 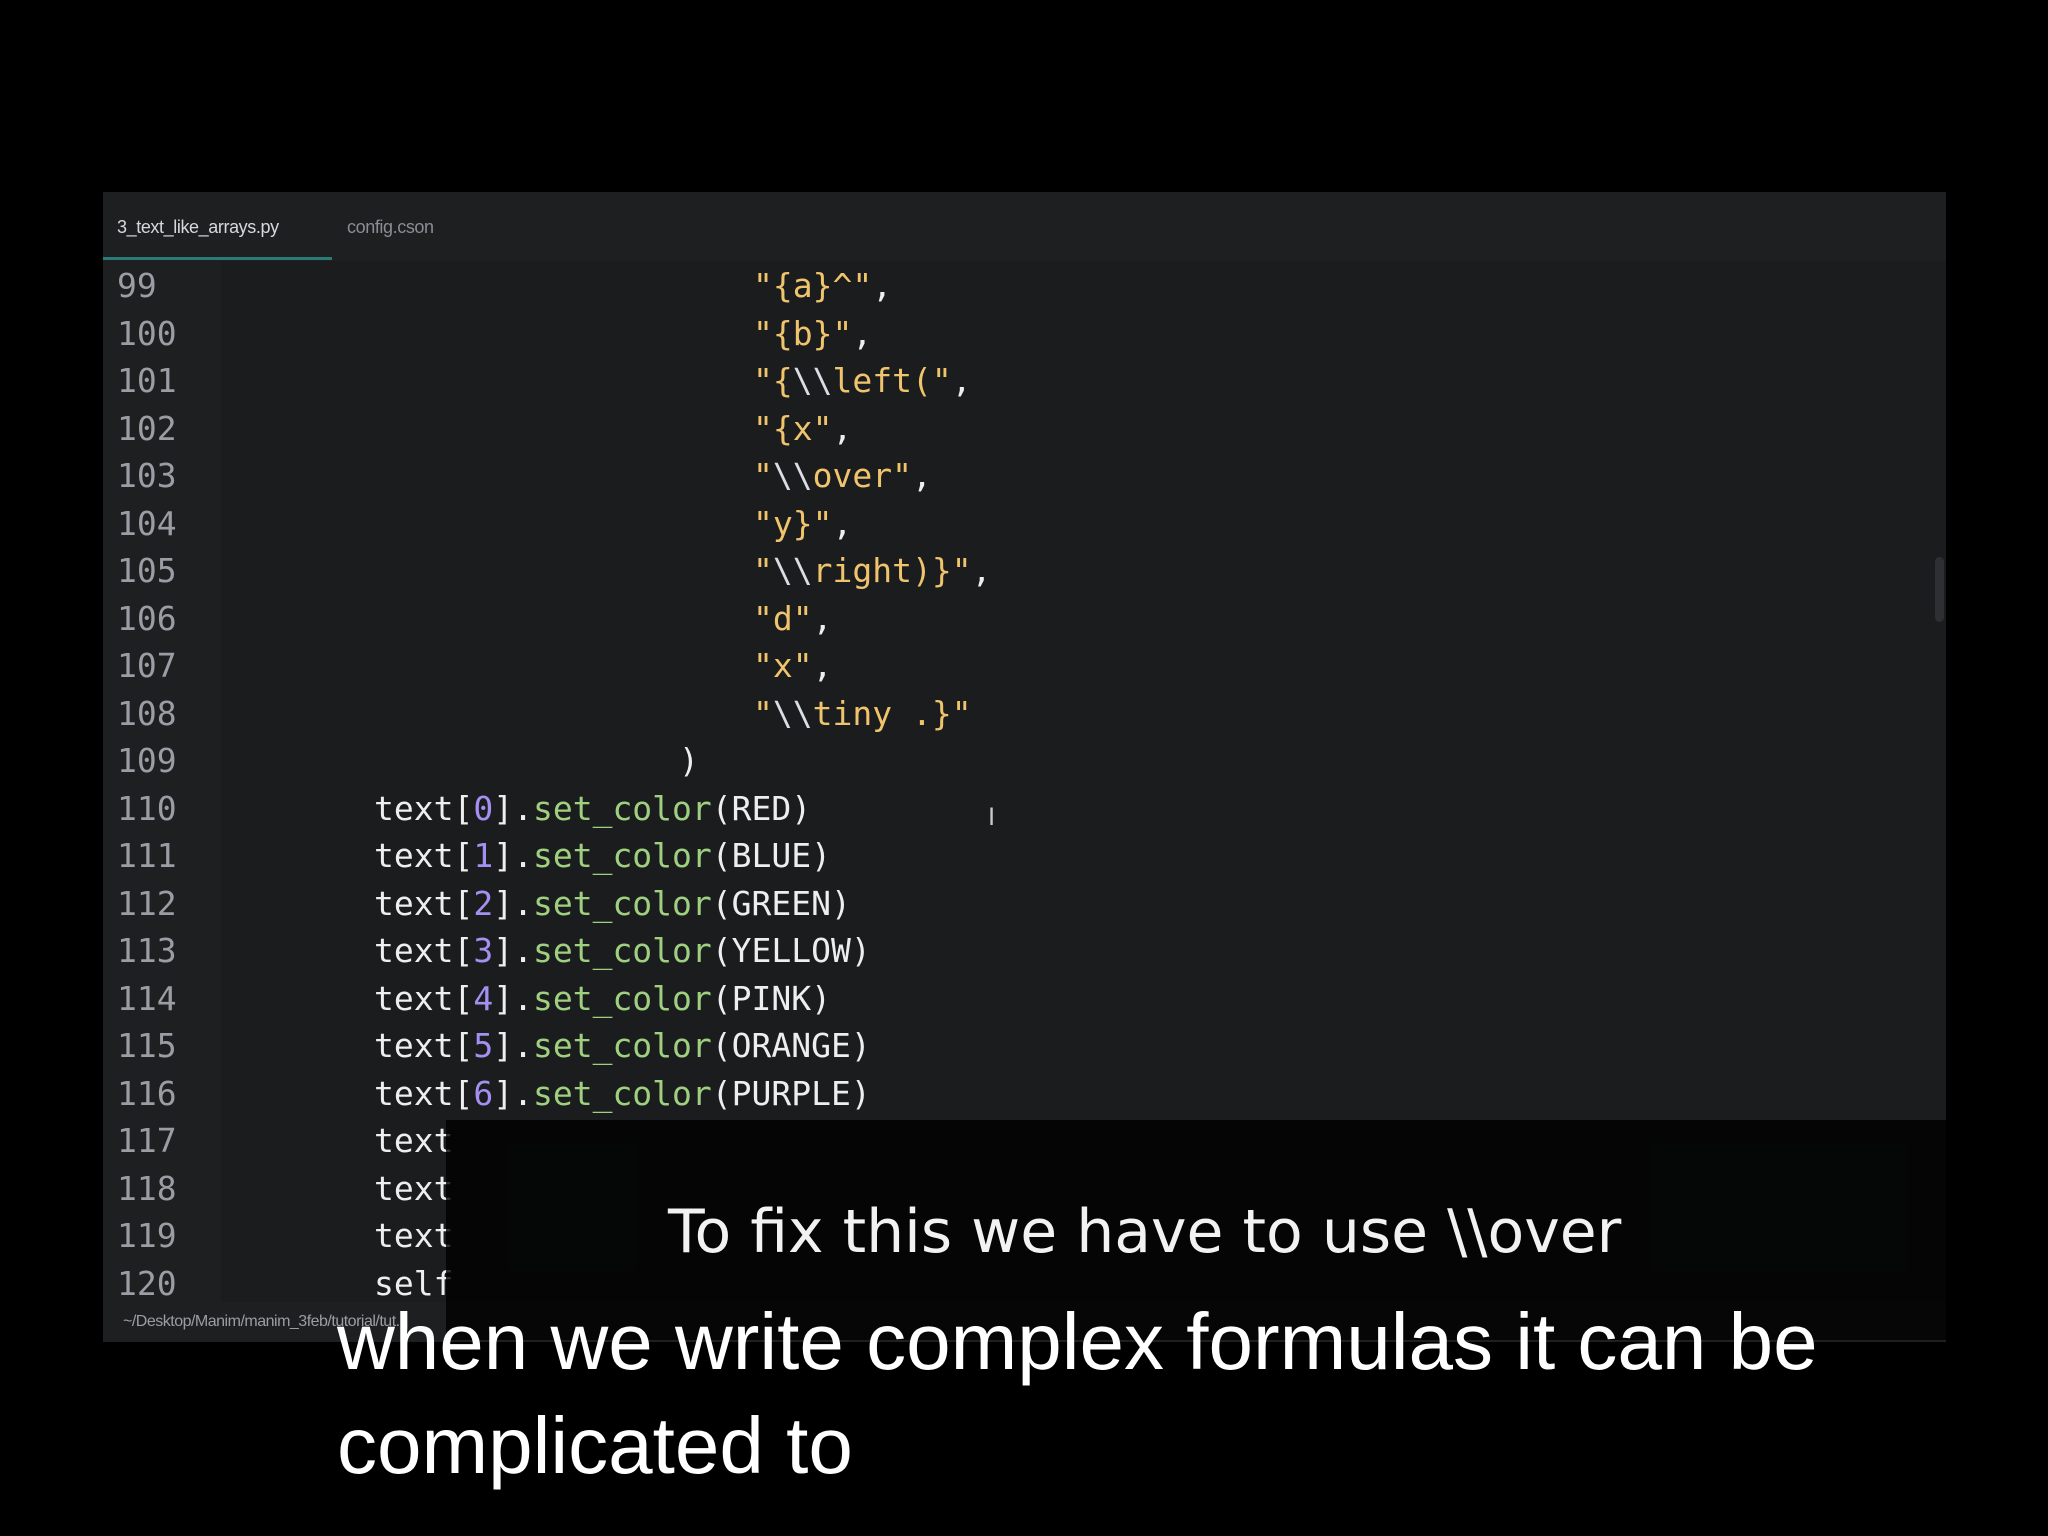 I want to click on original-subtitle-line-1: when we write complex formulas it can be, so click(x=1077, y=1341).